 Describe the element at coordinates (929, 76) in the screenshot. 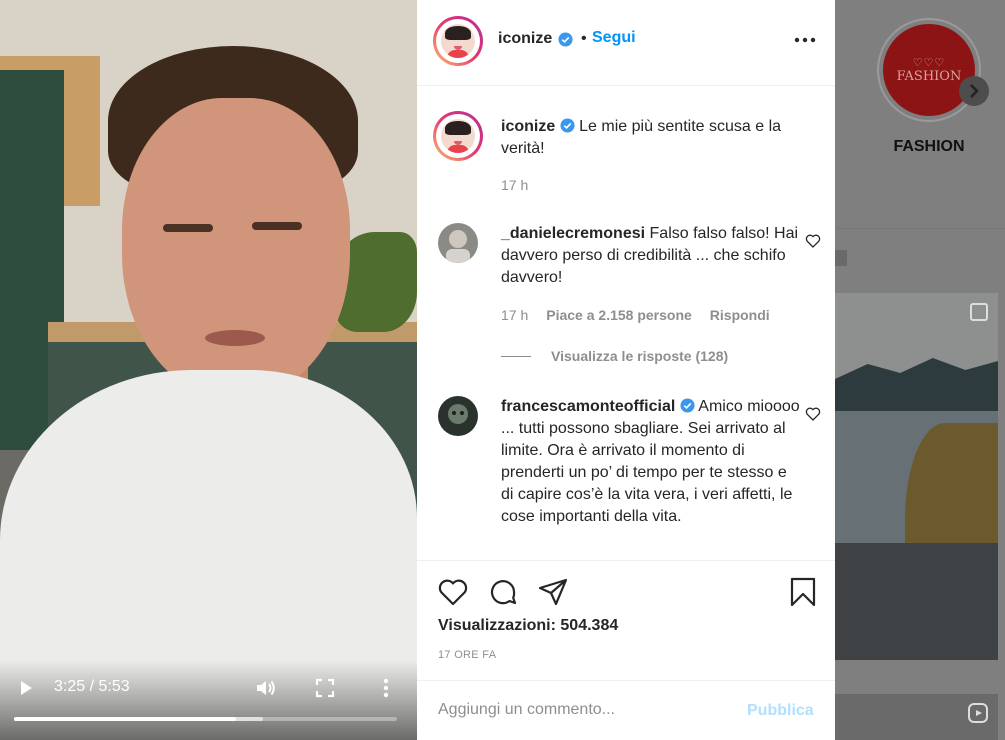

I see `highlight-cover-text: FASHION` at that location.